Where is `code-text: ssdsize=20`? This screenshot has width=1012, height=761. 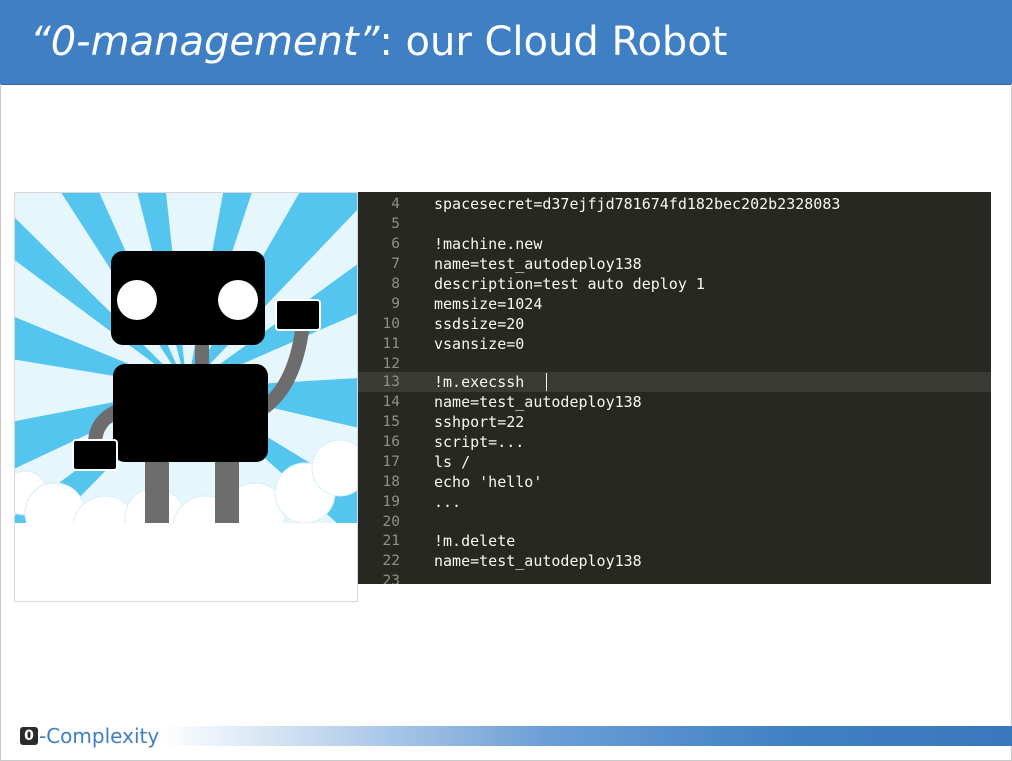 code-text: ssdsize=20 is located at coordinates (479, 324).